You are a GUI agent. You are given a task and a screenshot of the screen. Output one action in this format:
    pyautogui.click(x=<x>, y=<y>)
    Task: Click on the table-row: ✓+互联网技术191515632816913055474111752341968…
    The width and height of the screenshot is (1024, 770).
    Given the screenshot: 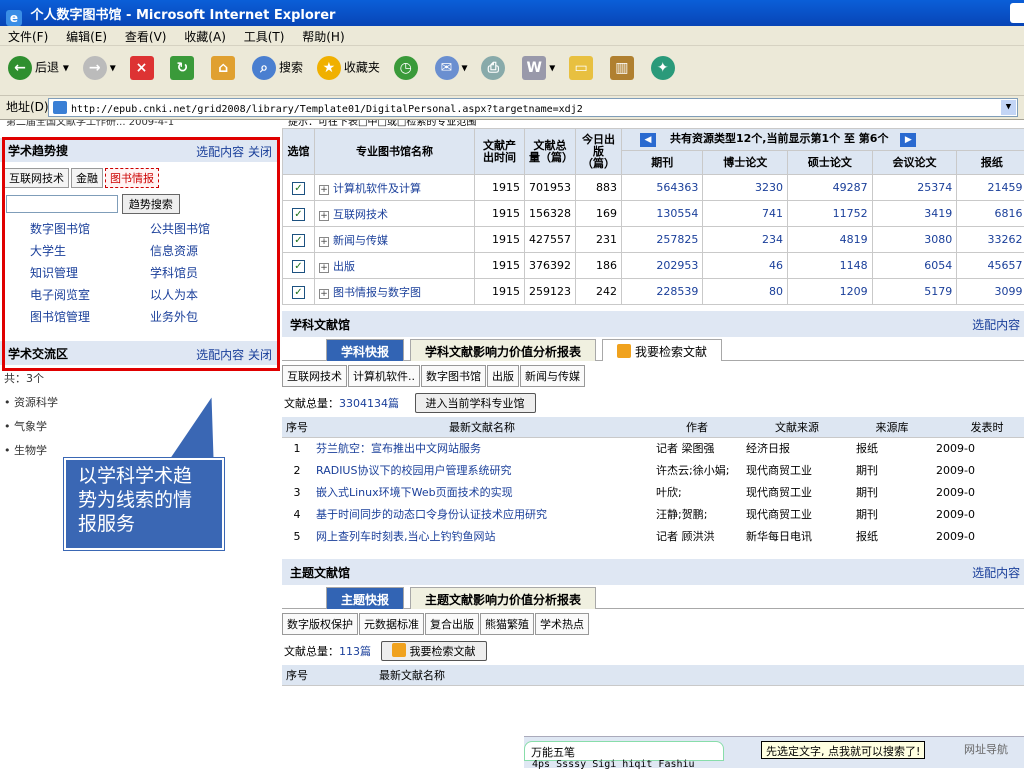 What is the action you would take?
    pyautogui.click(x=653, y=214)
    